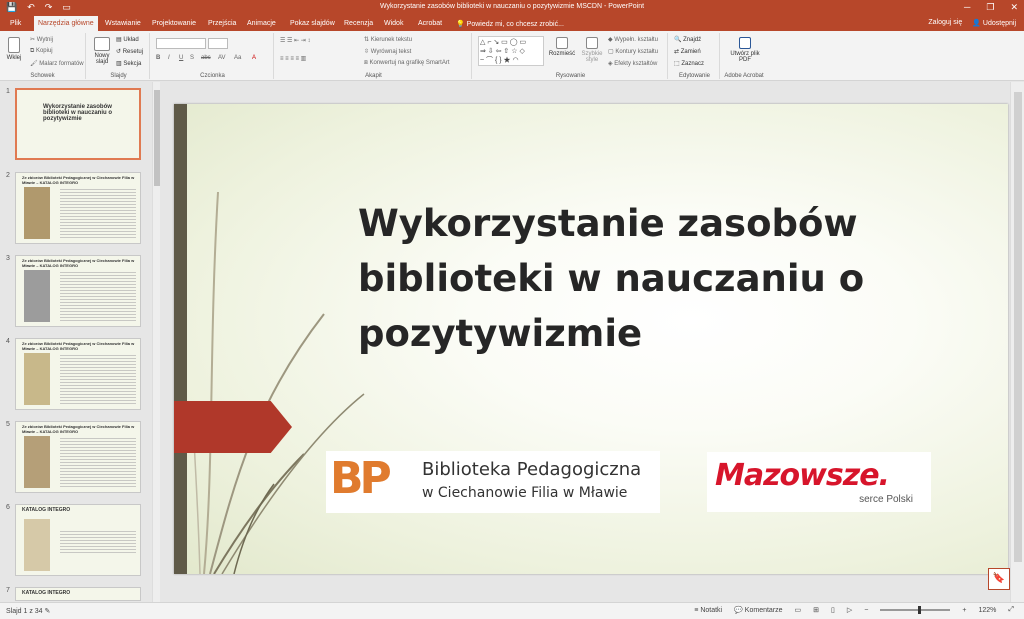 Image resolution: width=1024 pixels, height=619 pixels. What do you see at coordinates (393, 23) in the screenshot?
I see `tab-view: Widok` at bounding box center [393, 23].